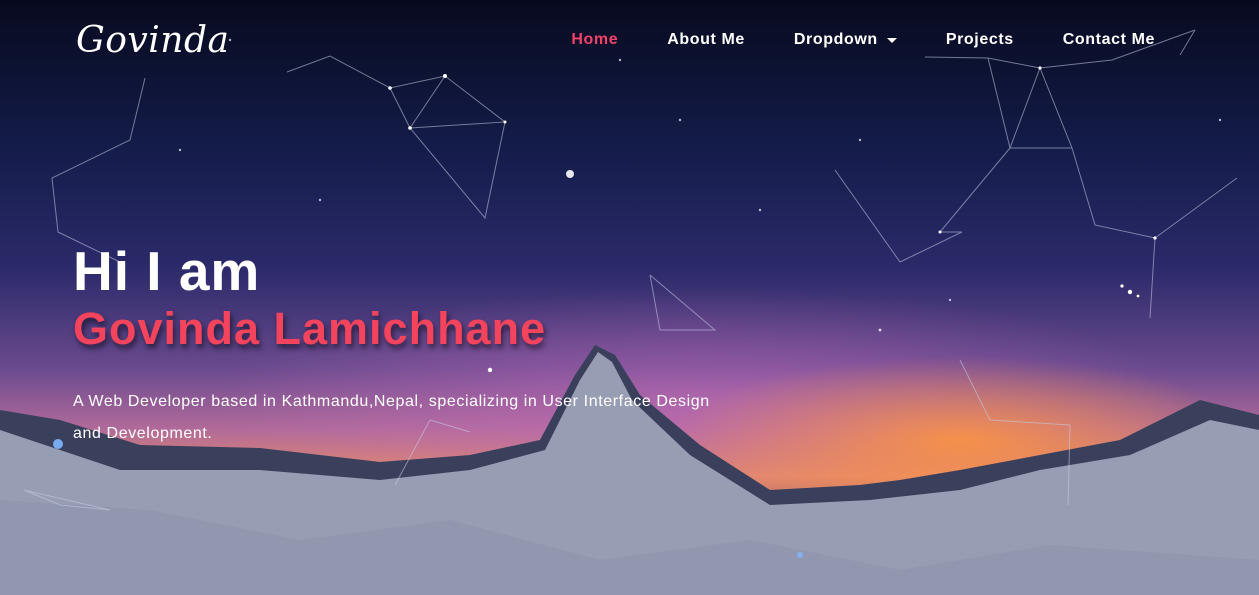 The height and width of the screenshot is (595, 1259). What do you see at coordinates (310, 328) in the screenshot?
I see `hero-name: Govinda Lamichhane` at bounding box center [310, 328].